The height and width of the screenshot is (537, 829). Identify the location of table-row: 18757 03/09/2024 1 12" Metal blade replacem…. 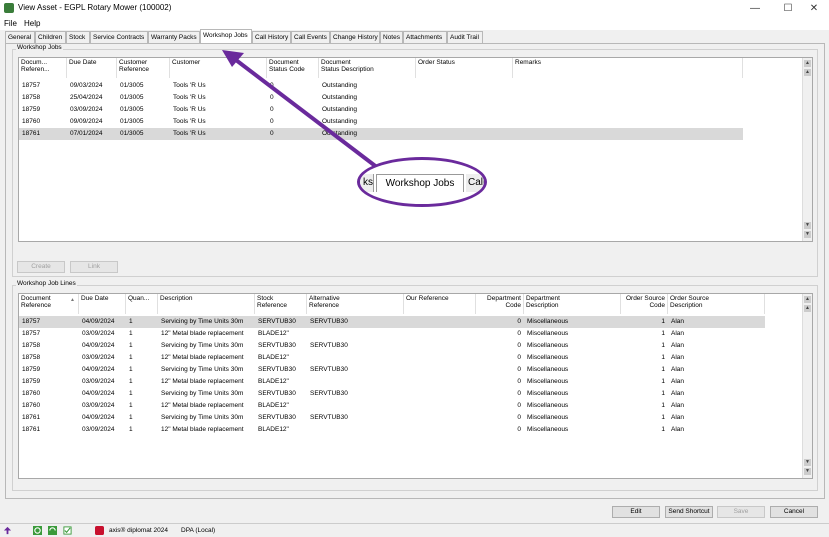
(392, 334).